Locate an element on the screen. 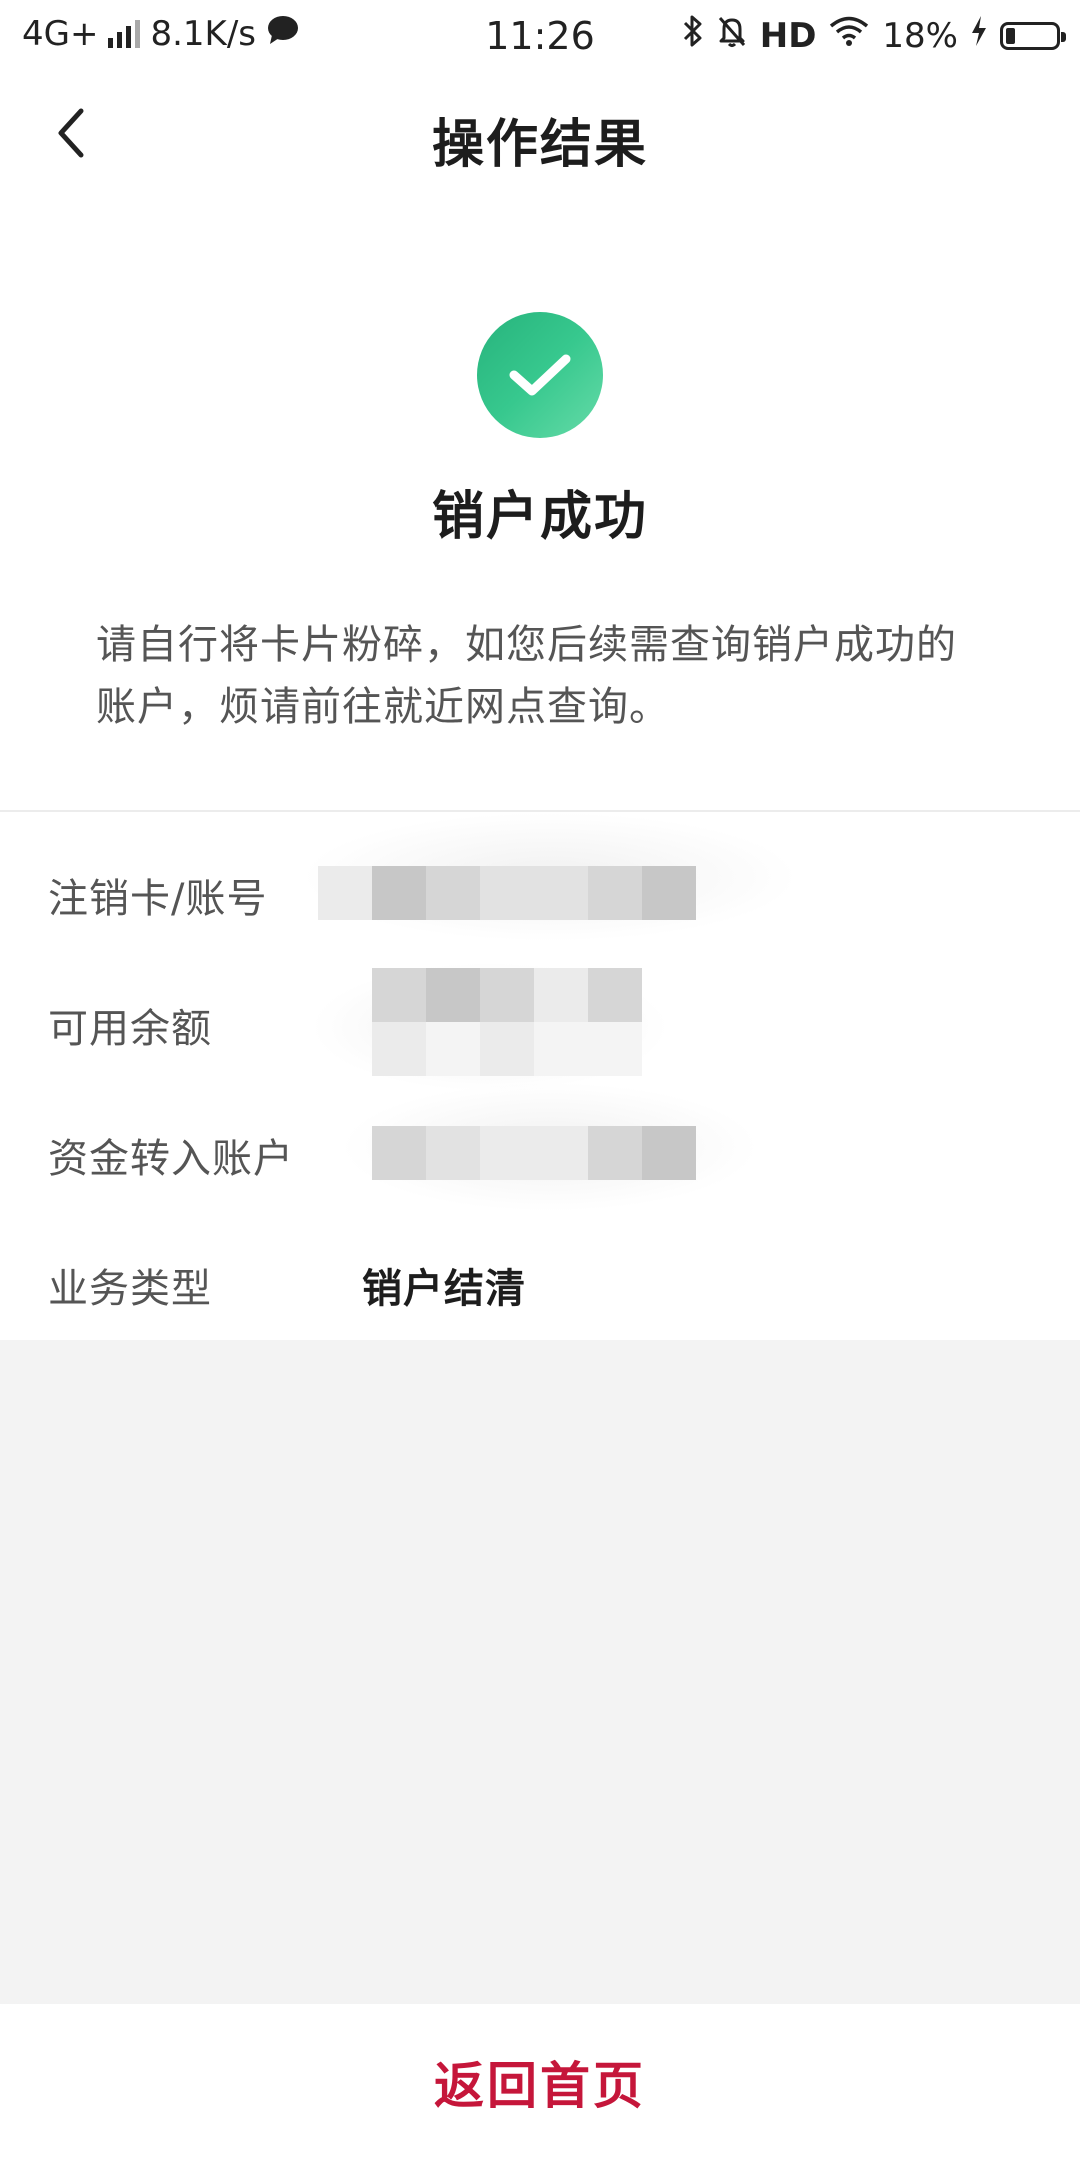 The width and height of the screenshot is (1080, 2160). result-title: 销户成功 is located at coordinates (539, 517).